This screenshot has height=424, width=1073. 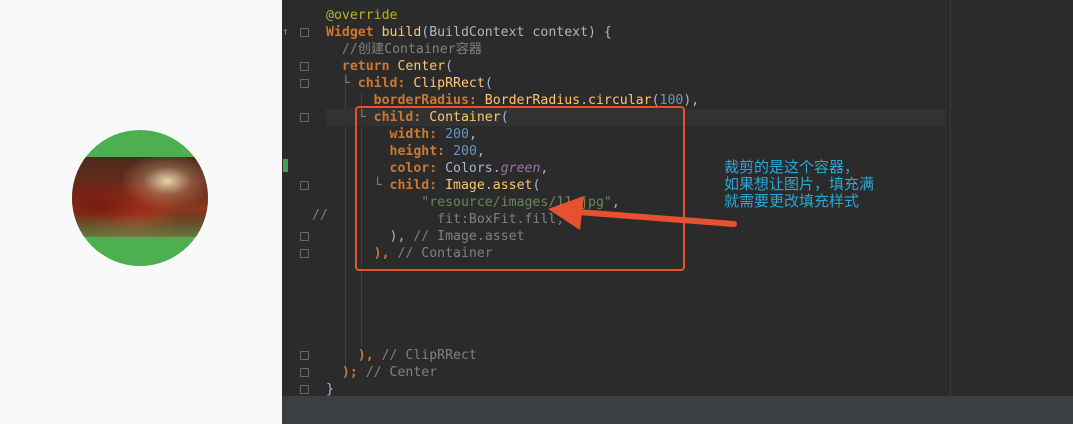 What do you see at coordinates (285, 165) in the screenshot?
I see `vcs-change-marker` at bounding box center [285, 165].